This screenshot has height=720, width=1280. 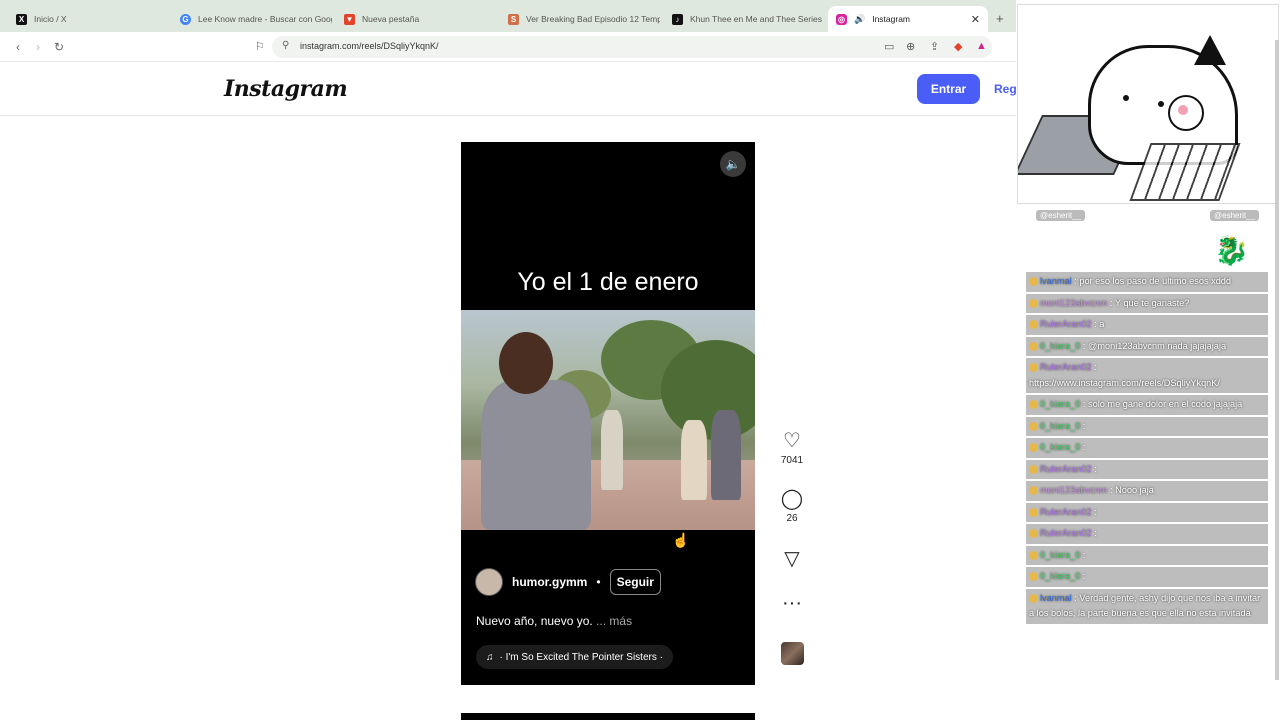 I want to click on username: humor.gymm, so click(x=549, y=582).